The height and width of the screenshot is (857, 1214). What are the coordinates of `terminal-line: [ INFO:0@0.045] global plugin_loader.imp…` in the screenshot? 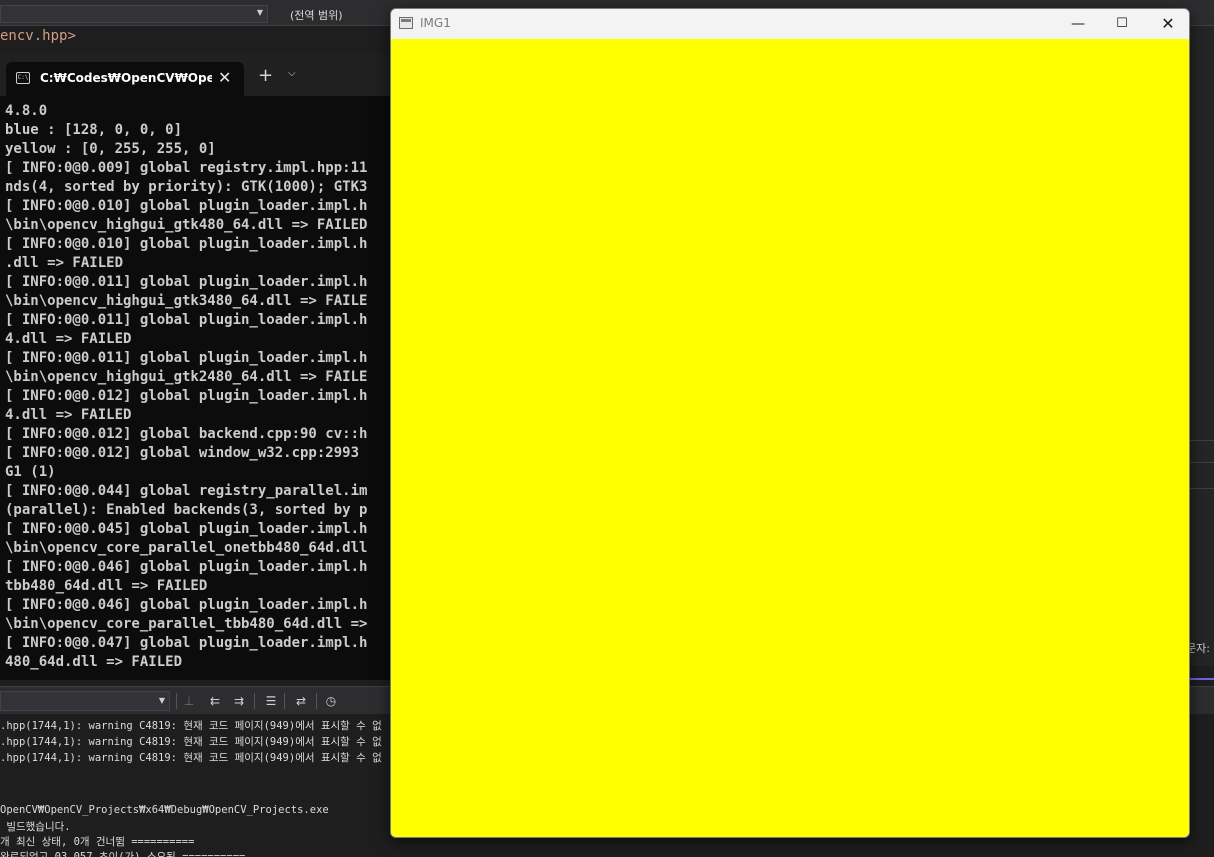 It's located at (186, 529).